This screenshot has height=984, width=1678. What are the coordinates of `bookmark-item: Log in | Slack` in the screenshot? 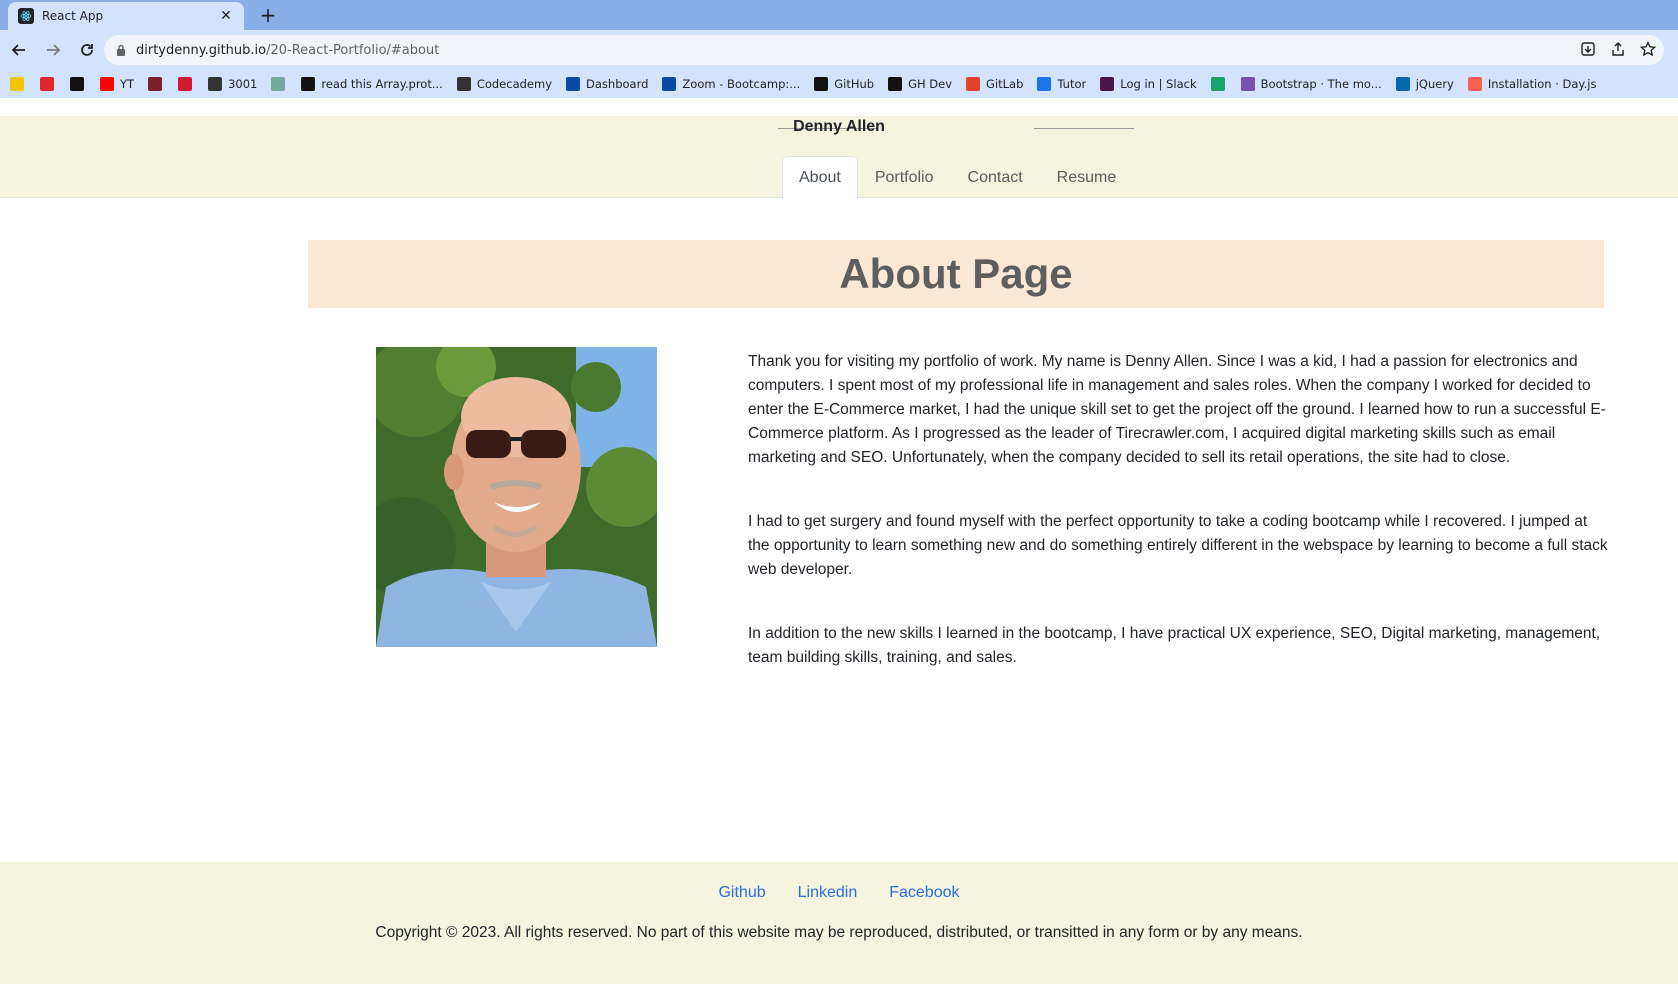 It's located at (1148, 84).